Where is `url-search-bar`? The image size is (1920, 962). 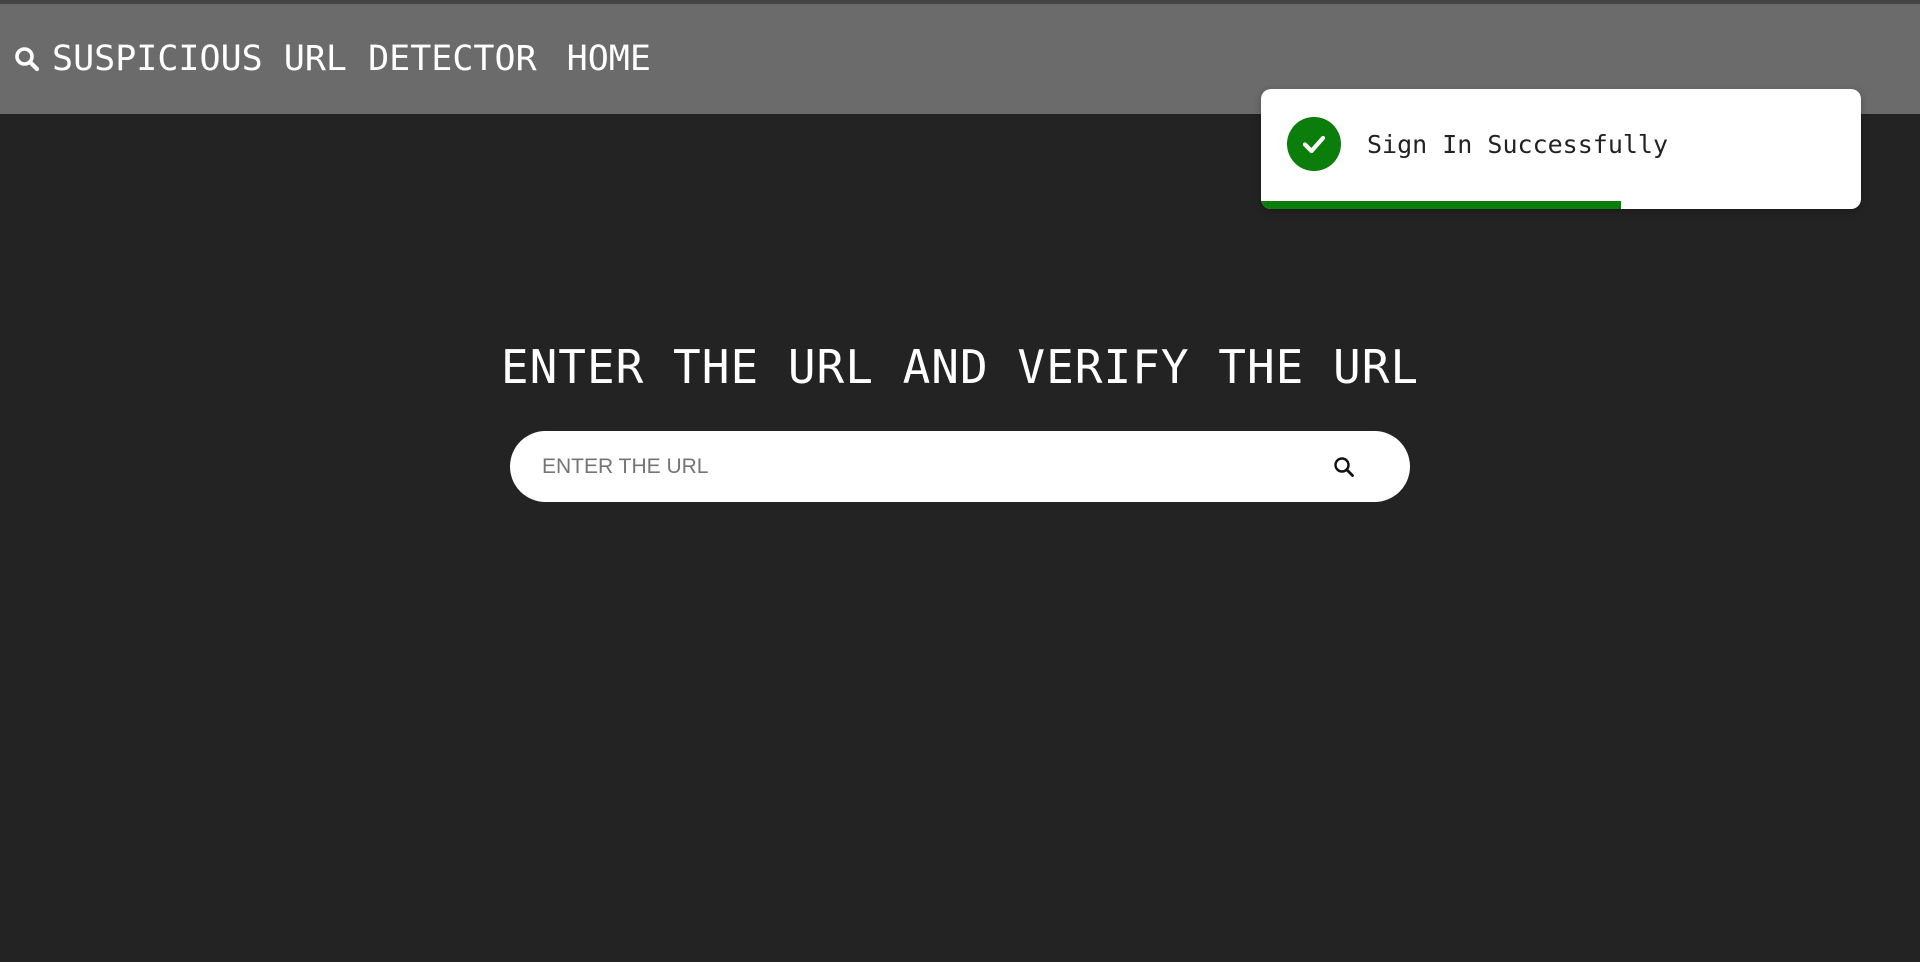 url-search-bar is located at coordinates (960, 466).